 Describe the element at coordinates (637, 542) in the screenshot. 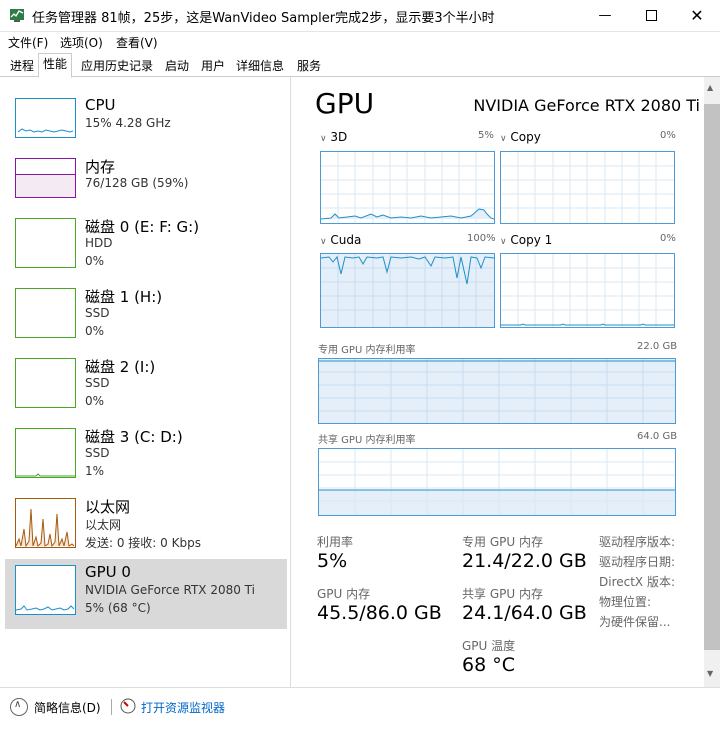

I see `driver-version-label: 驱动程序版本:` at that location.